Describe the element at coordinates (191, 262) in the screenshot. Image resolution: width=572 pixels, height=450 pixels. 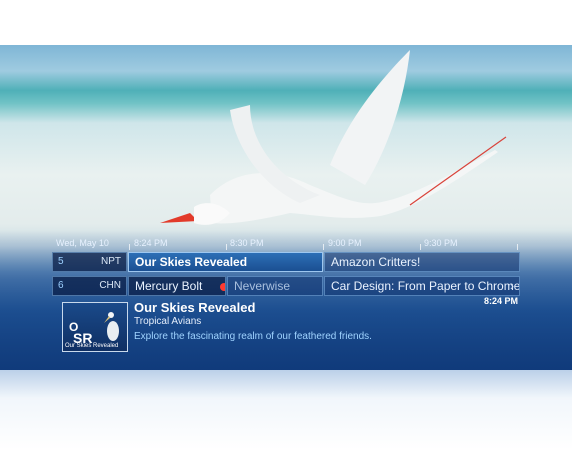
I see `program-title: Our Skies Revealed` at that location.